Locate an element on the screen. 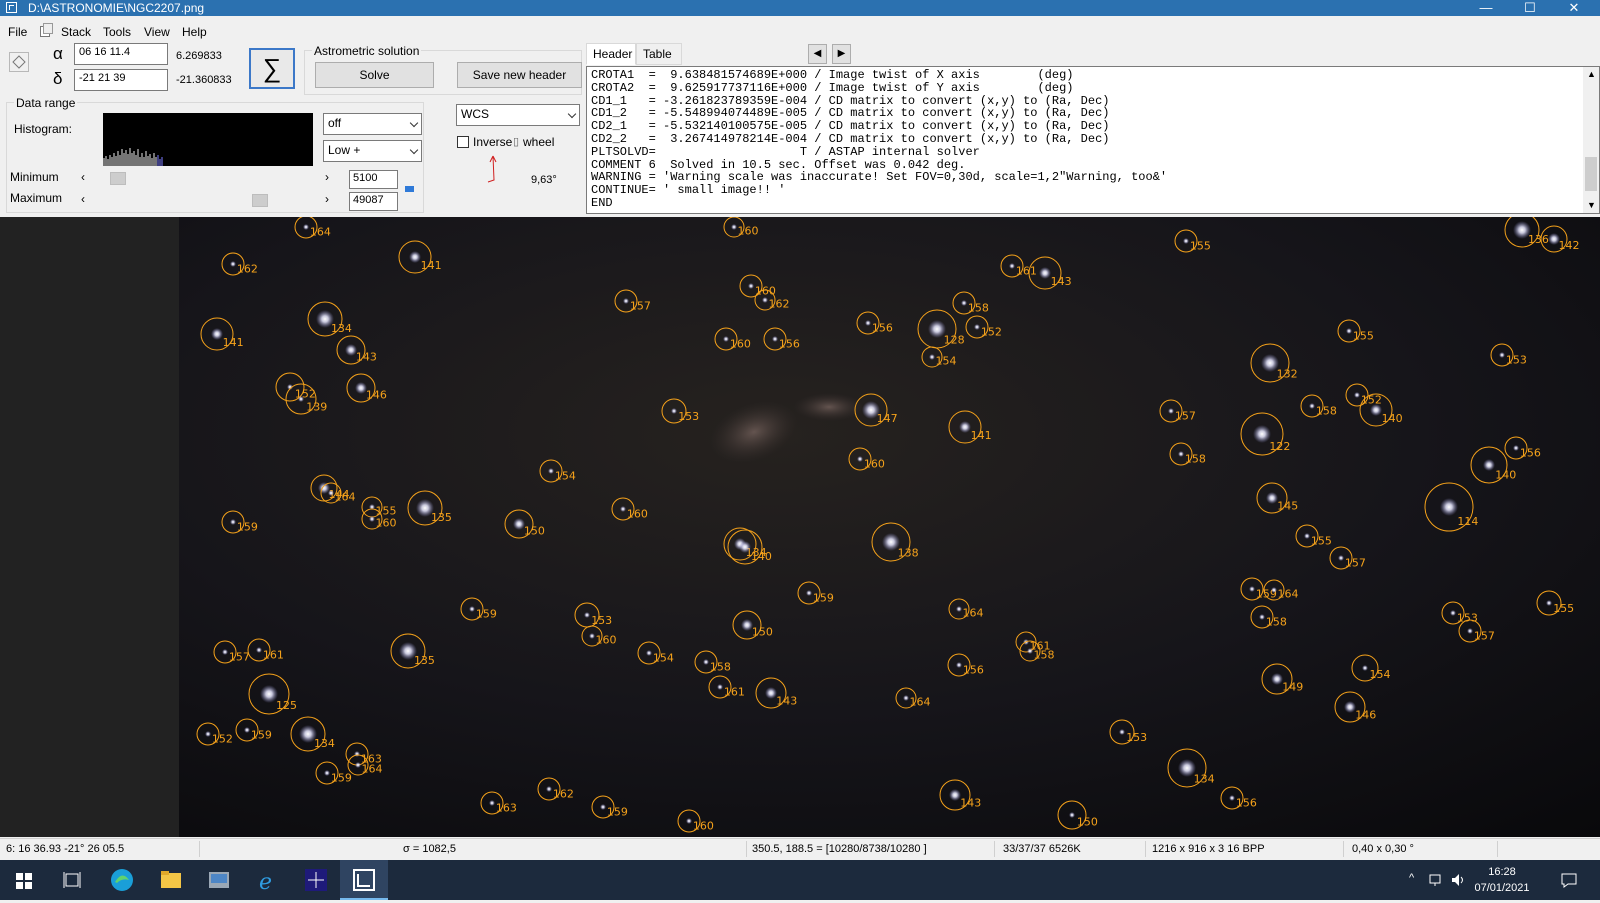 This screenshot has width=1600, height=903. maximum-input: 49087 is located at coordinates (373, 201).